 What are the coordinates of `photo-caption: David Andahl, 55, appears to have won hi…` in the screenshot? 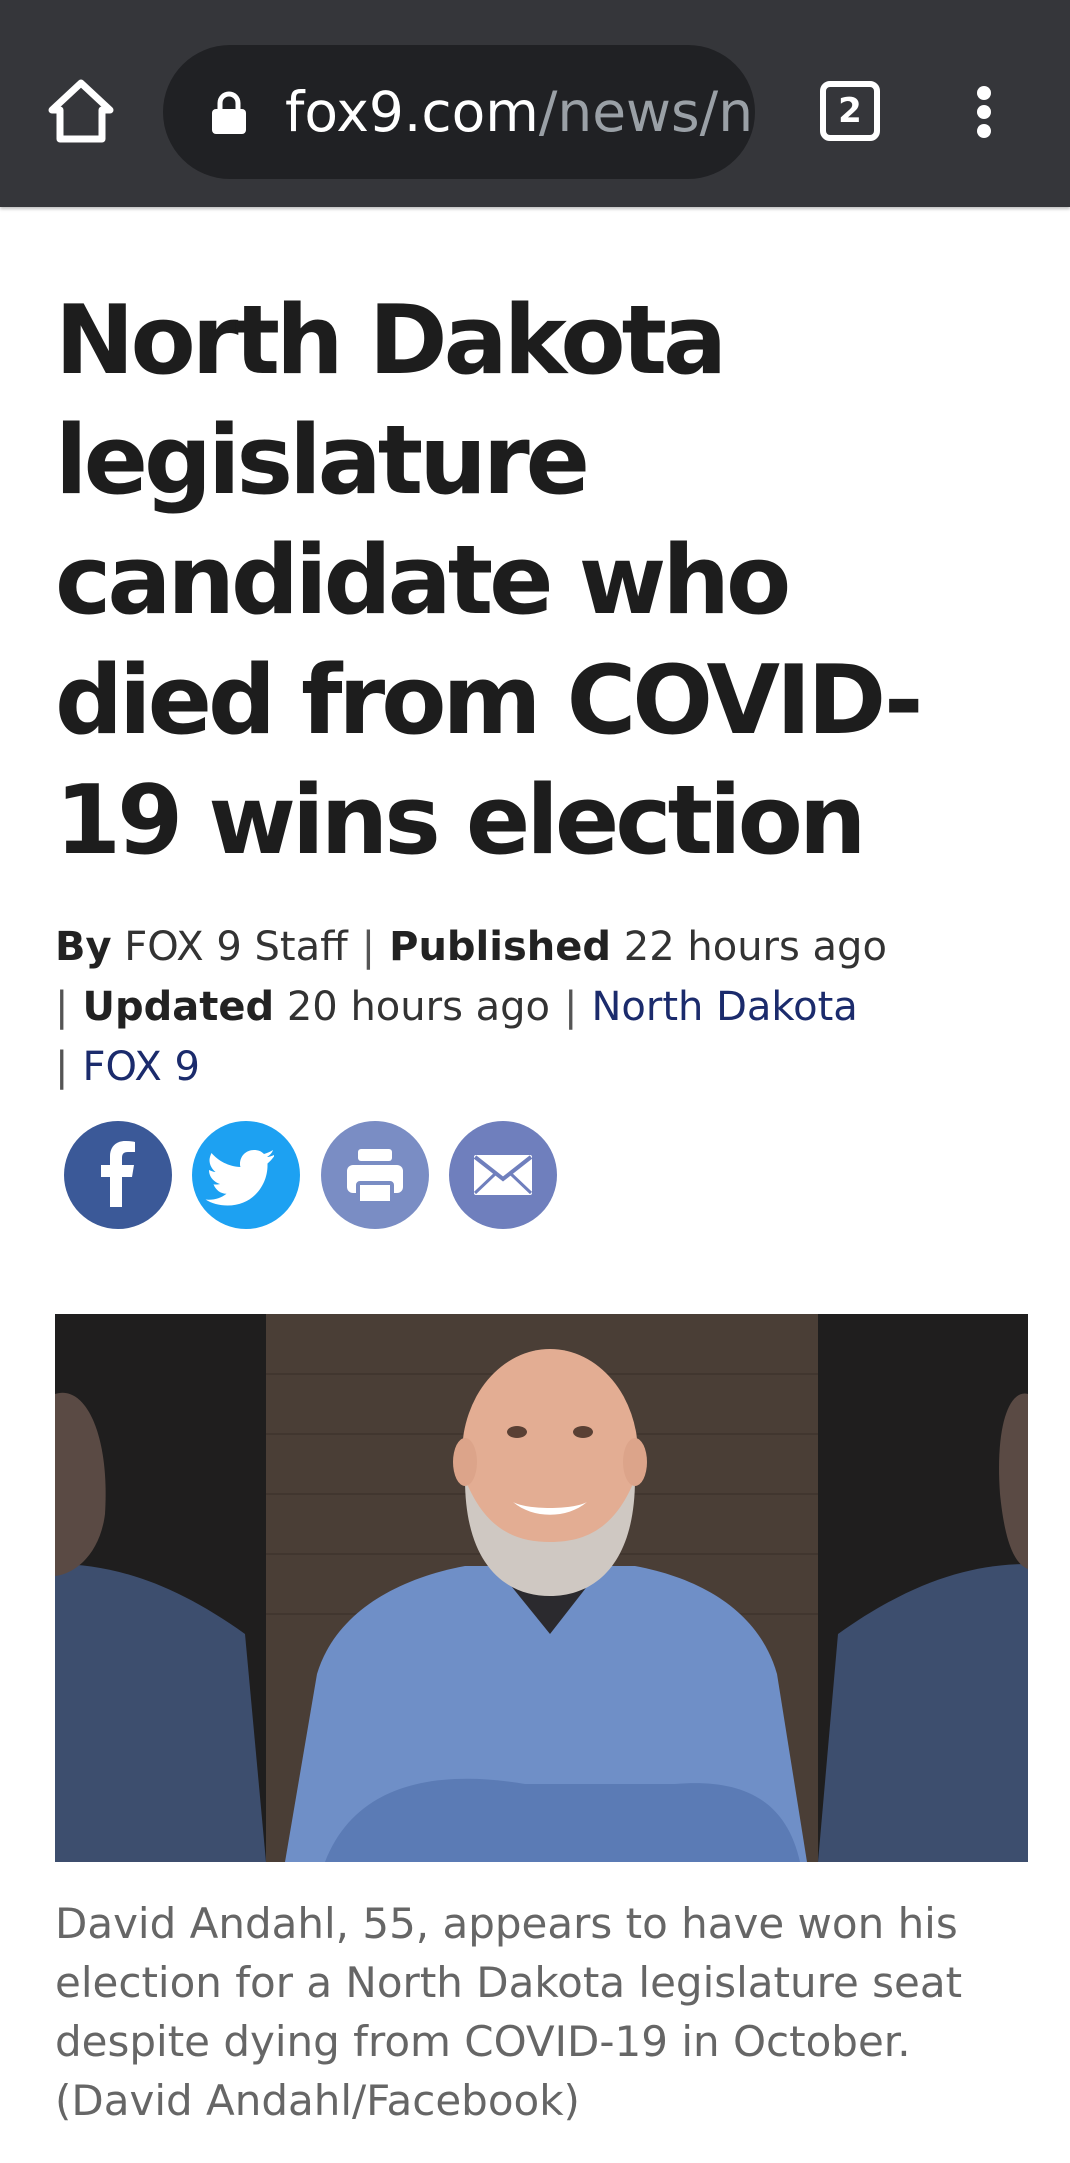 It's located at (509, 2012).